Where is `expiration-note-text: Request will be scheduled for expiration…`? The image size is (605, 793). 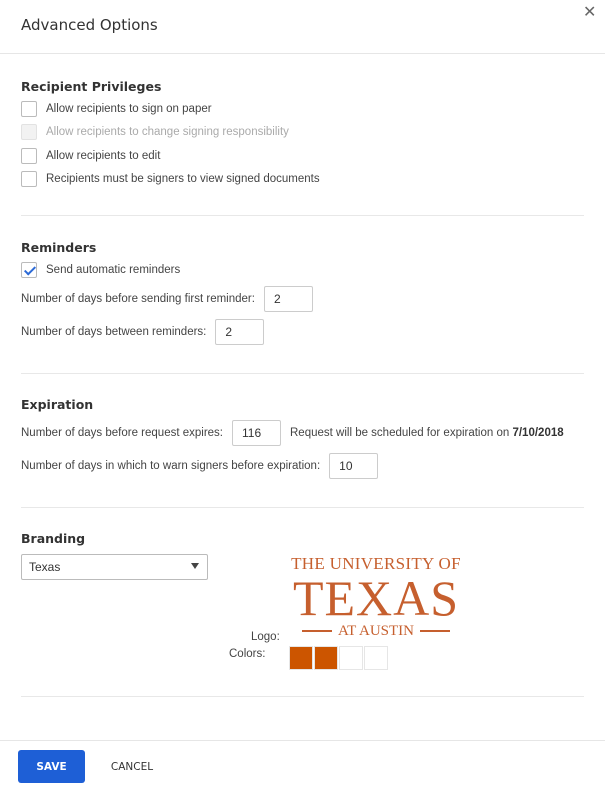 expiration-note-text: Request will be scheduled for expiration… is located at coordinates (401, 433).